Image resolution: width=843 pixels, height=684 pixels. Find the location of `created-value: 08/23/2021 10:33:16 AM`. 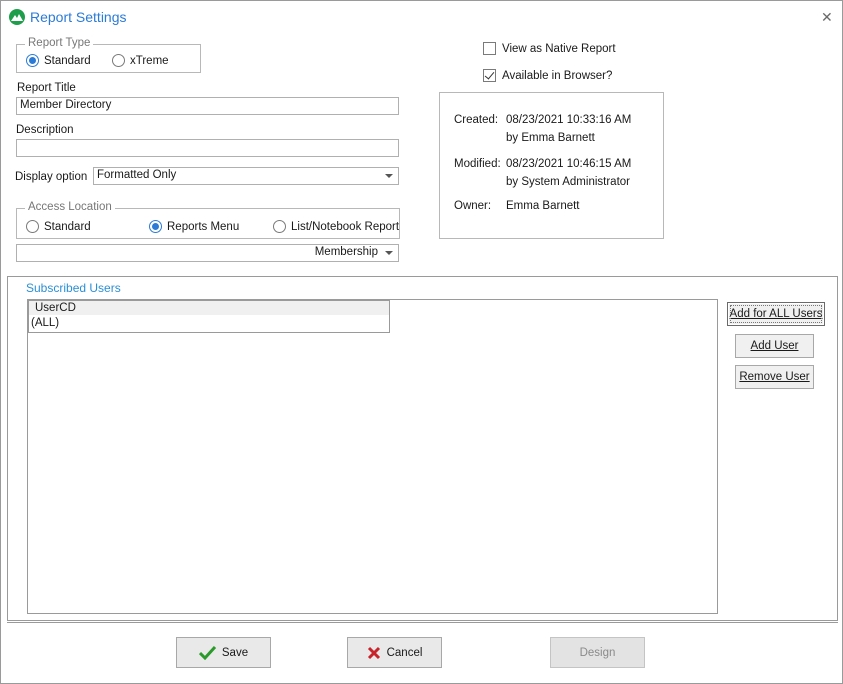

created-value: 08/23/2021 10:33:16 AM is located at coordinates (569, 120).